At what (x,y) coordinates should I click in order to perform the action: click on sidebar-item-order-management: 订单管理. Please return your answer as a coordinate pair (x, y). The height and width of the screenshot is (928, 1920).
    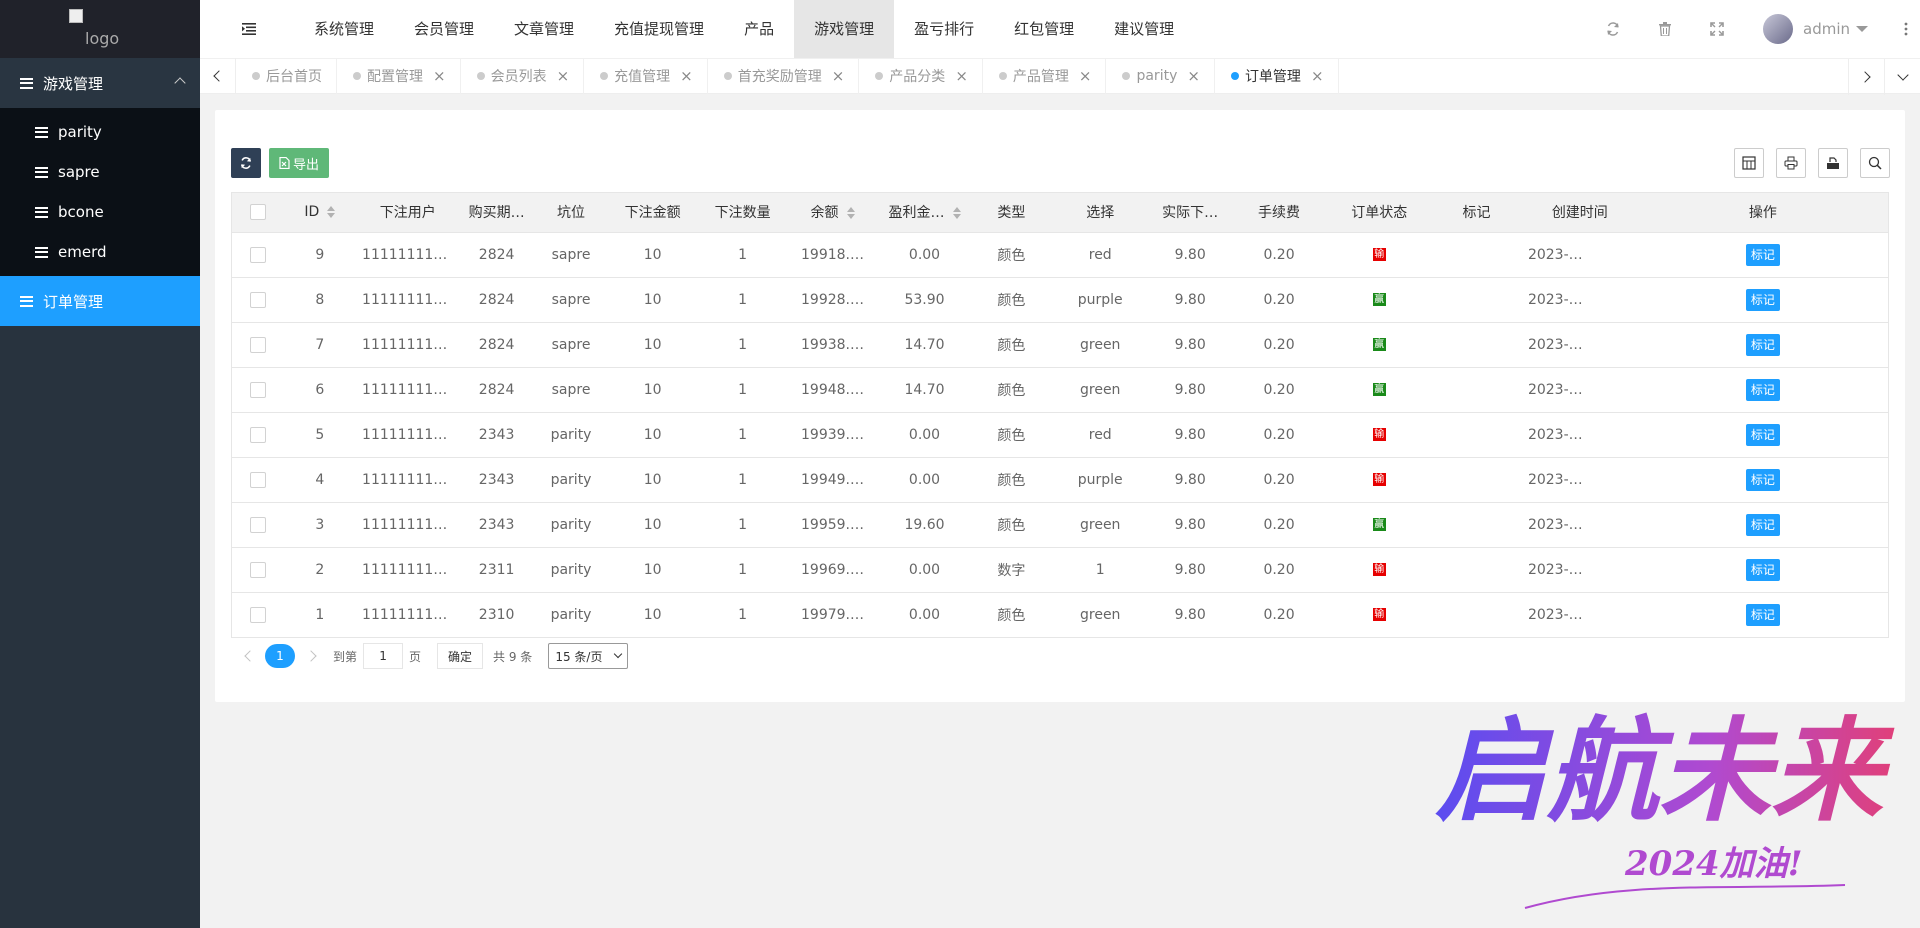
    Looking at the image, I should click on (100, 301).